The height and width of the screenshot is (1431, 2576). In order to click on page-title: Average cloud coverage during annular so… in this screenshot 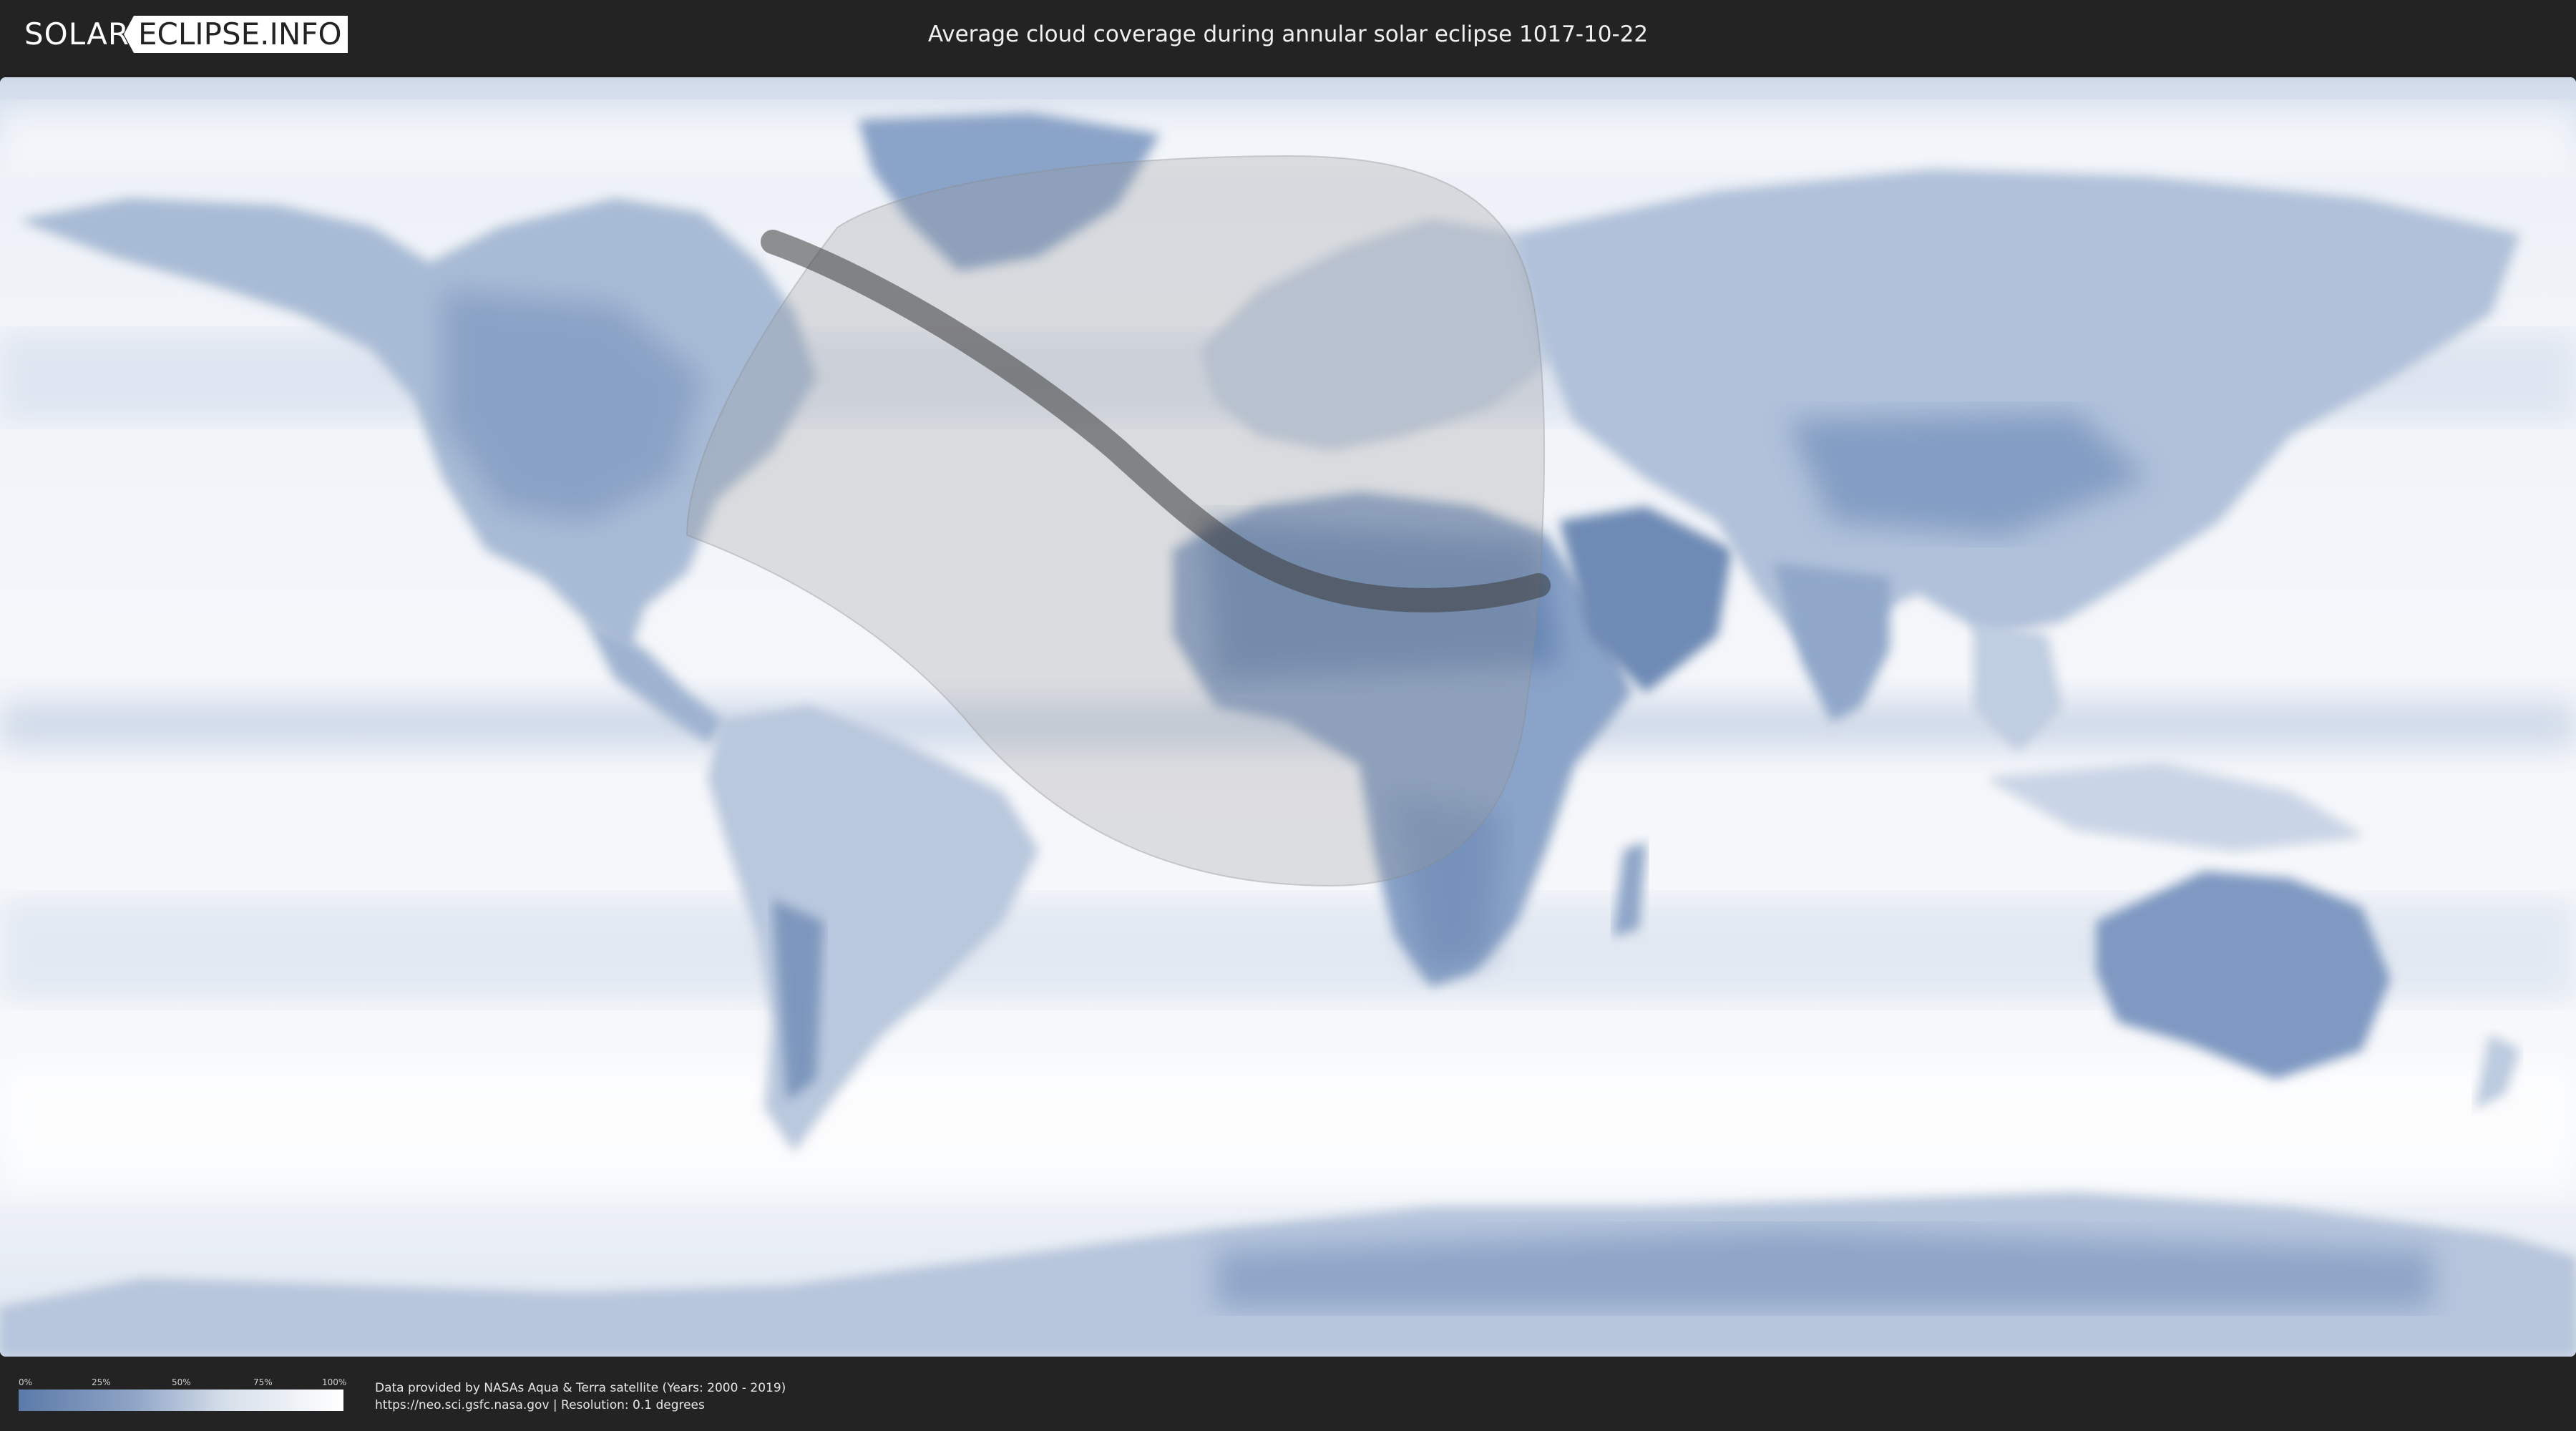, I will do `click(1288, 34)`.